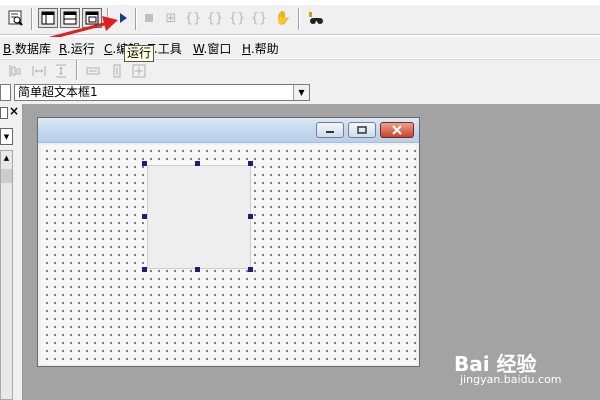 The width and height of the screenshot is (600, 400). I want to click on simple-hypertext-box, so click(199, 217).